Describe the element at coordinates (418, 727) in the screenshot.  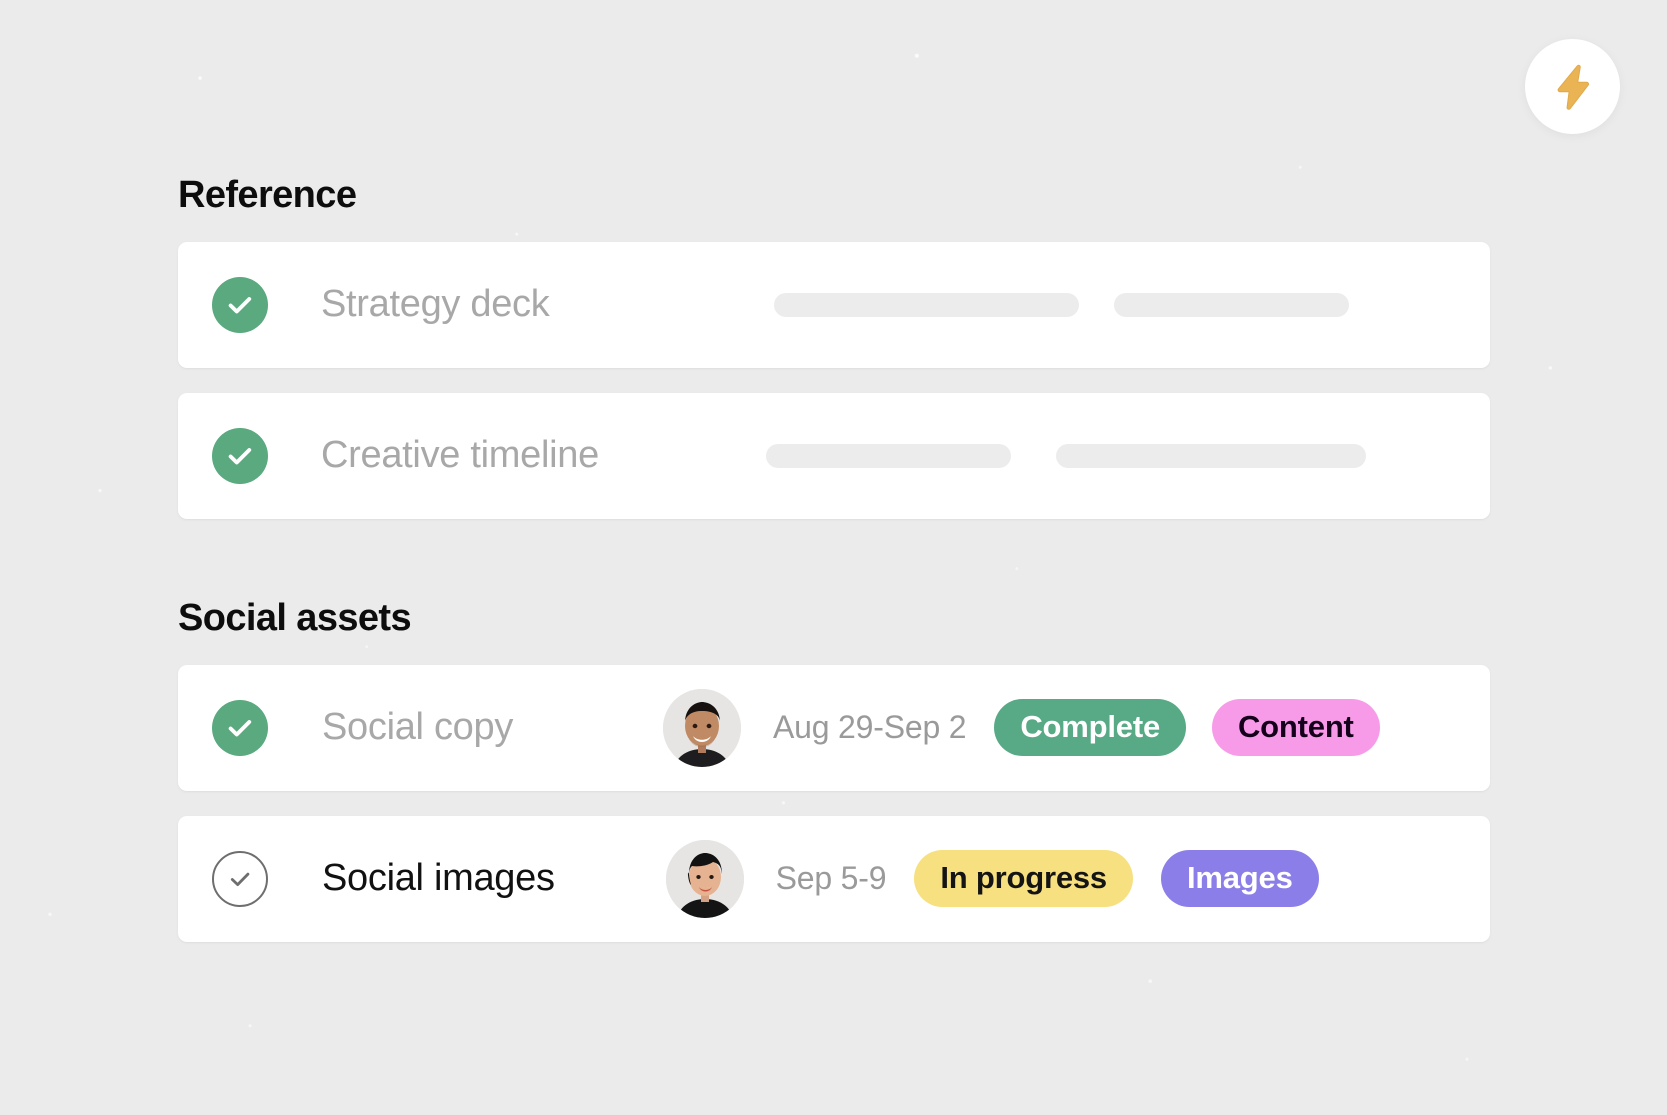
I see `task-label: Social copy` at that location.